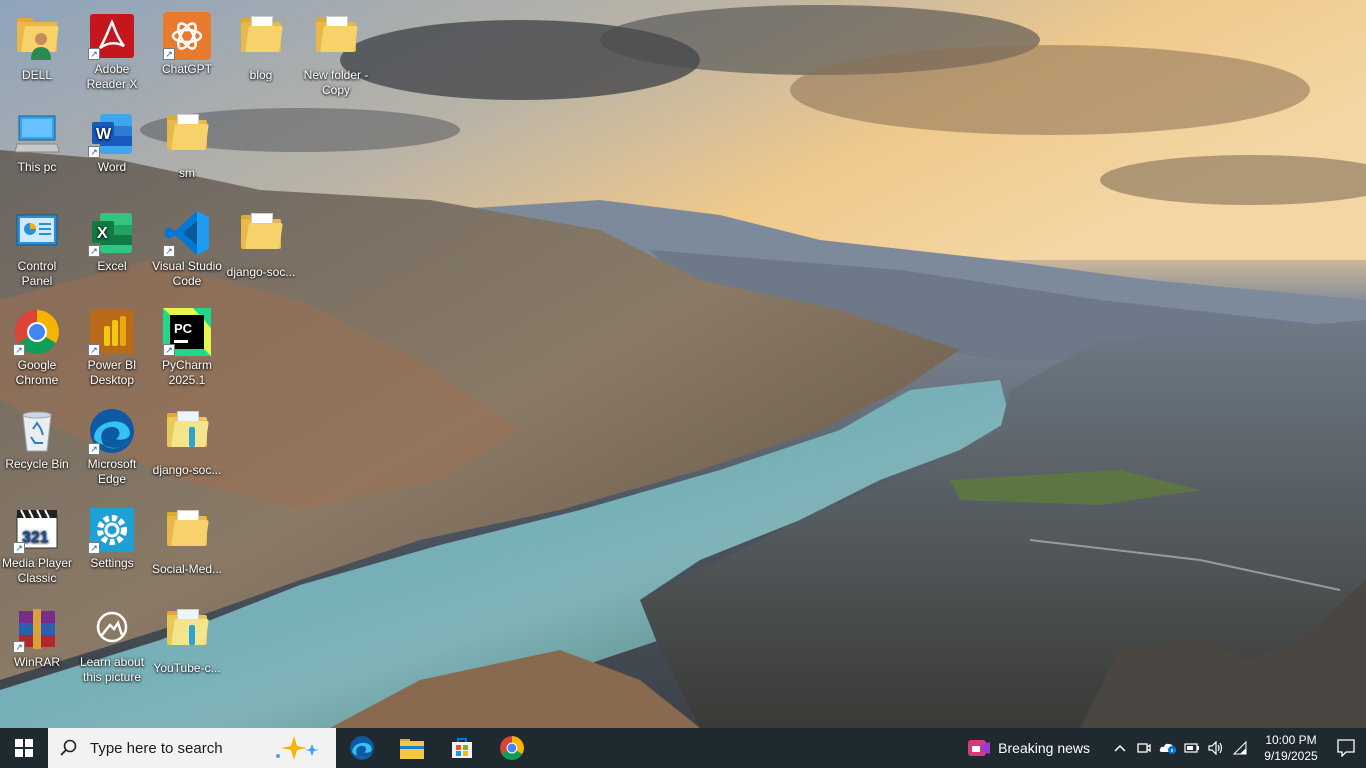 The image size is (1366, 768). I want to click on desktop-icon-winrar: ↗ WinRAR, so click(37, 647).